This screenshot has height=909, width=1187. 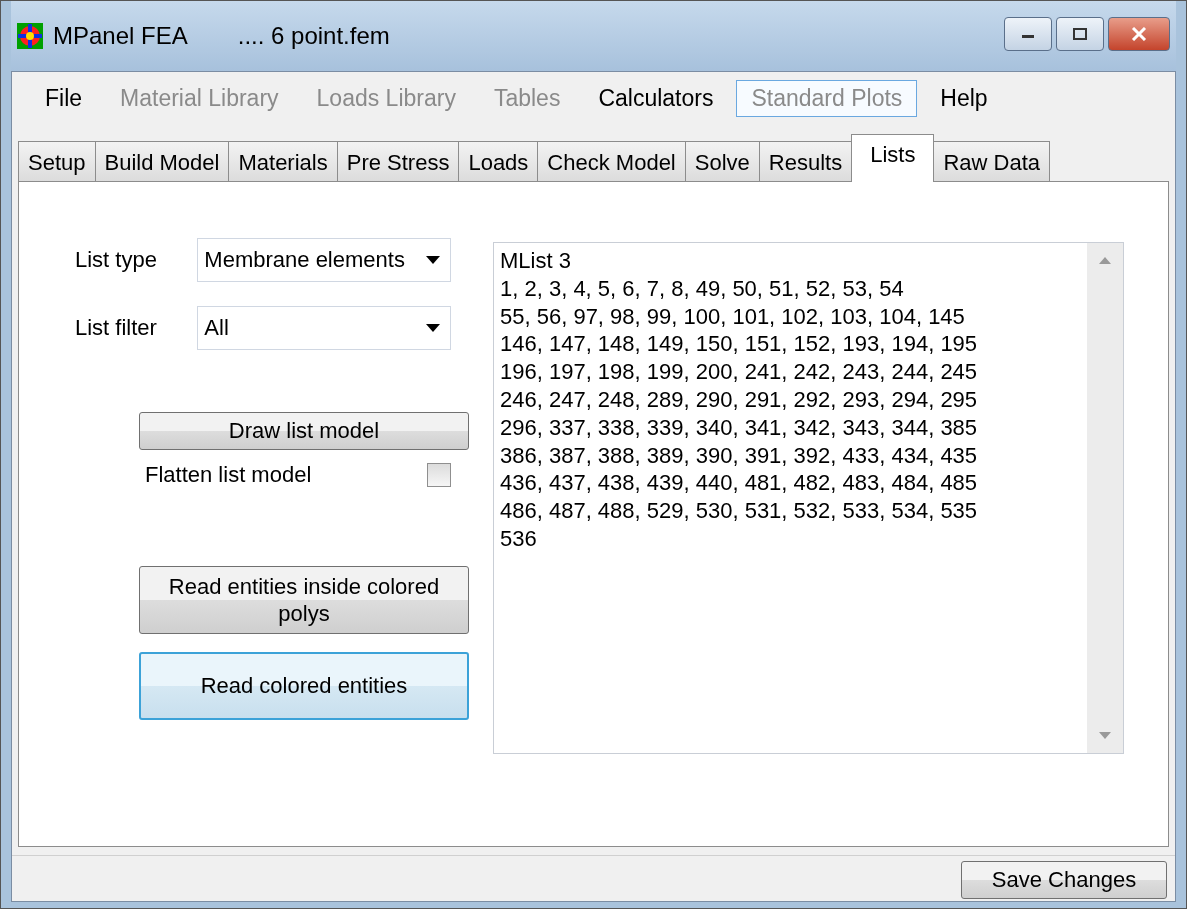 I want to click on tab: Pre Stress, so click(x=398, y=161).